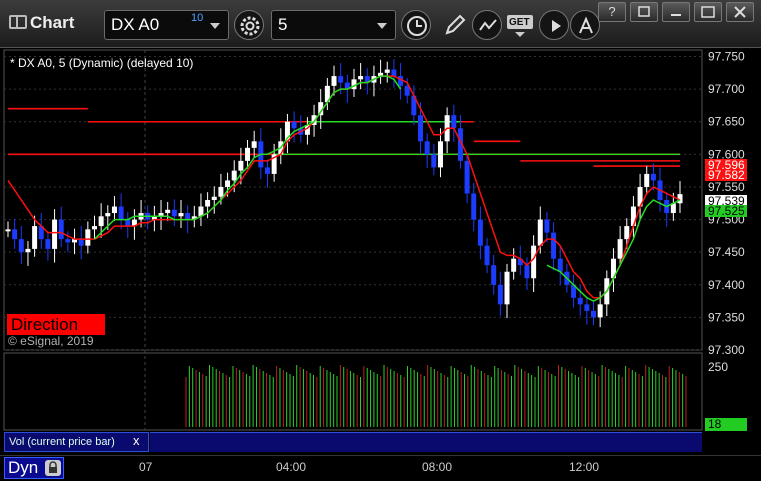  I want to click on chart-symbol-label: * DX A0, 5 (Dynamic) (delayed 10), so click(102, 63).